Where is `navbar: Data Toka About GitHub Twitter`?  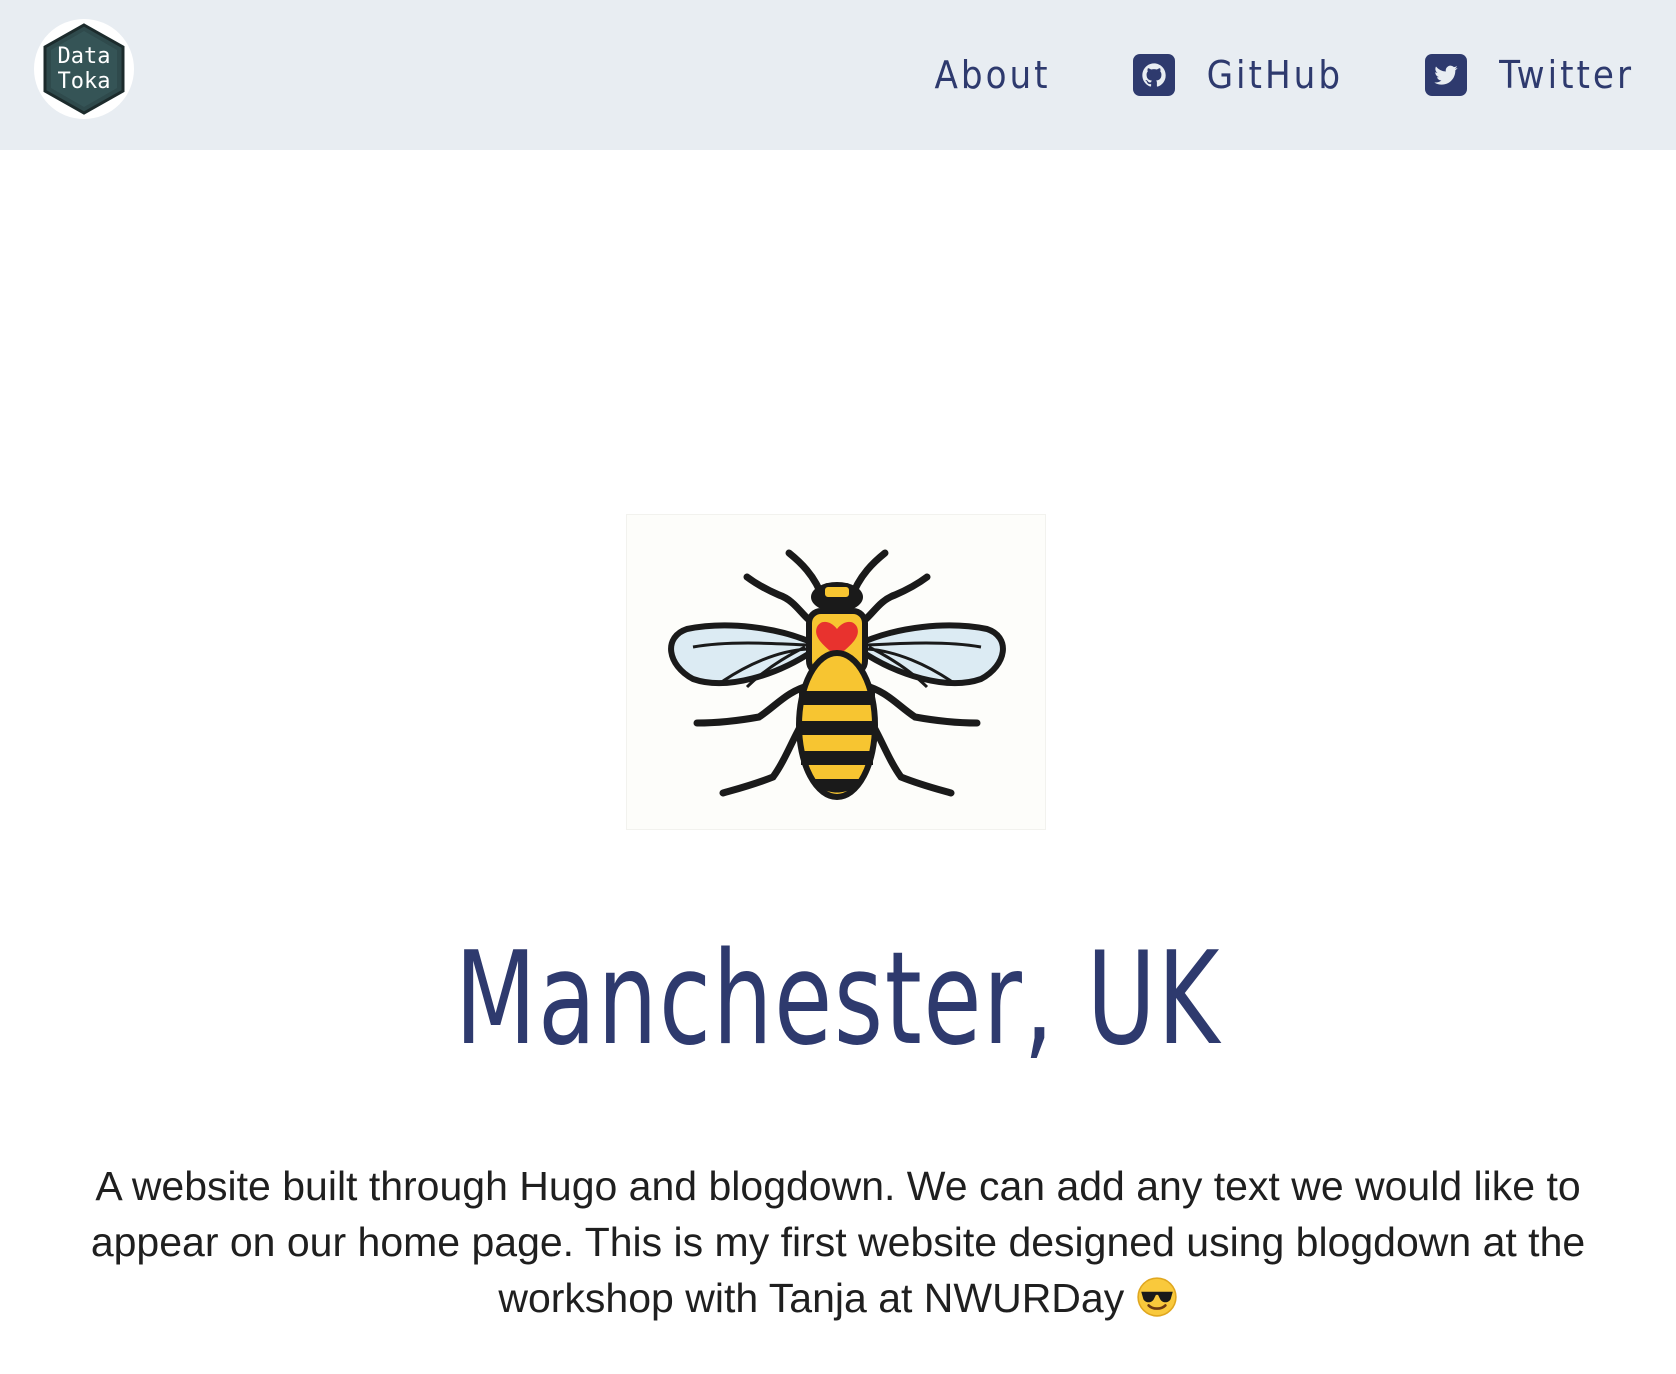
navbar: Data Toka About GitHub Twitter is located at coordinates (838, 75).